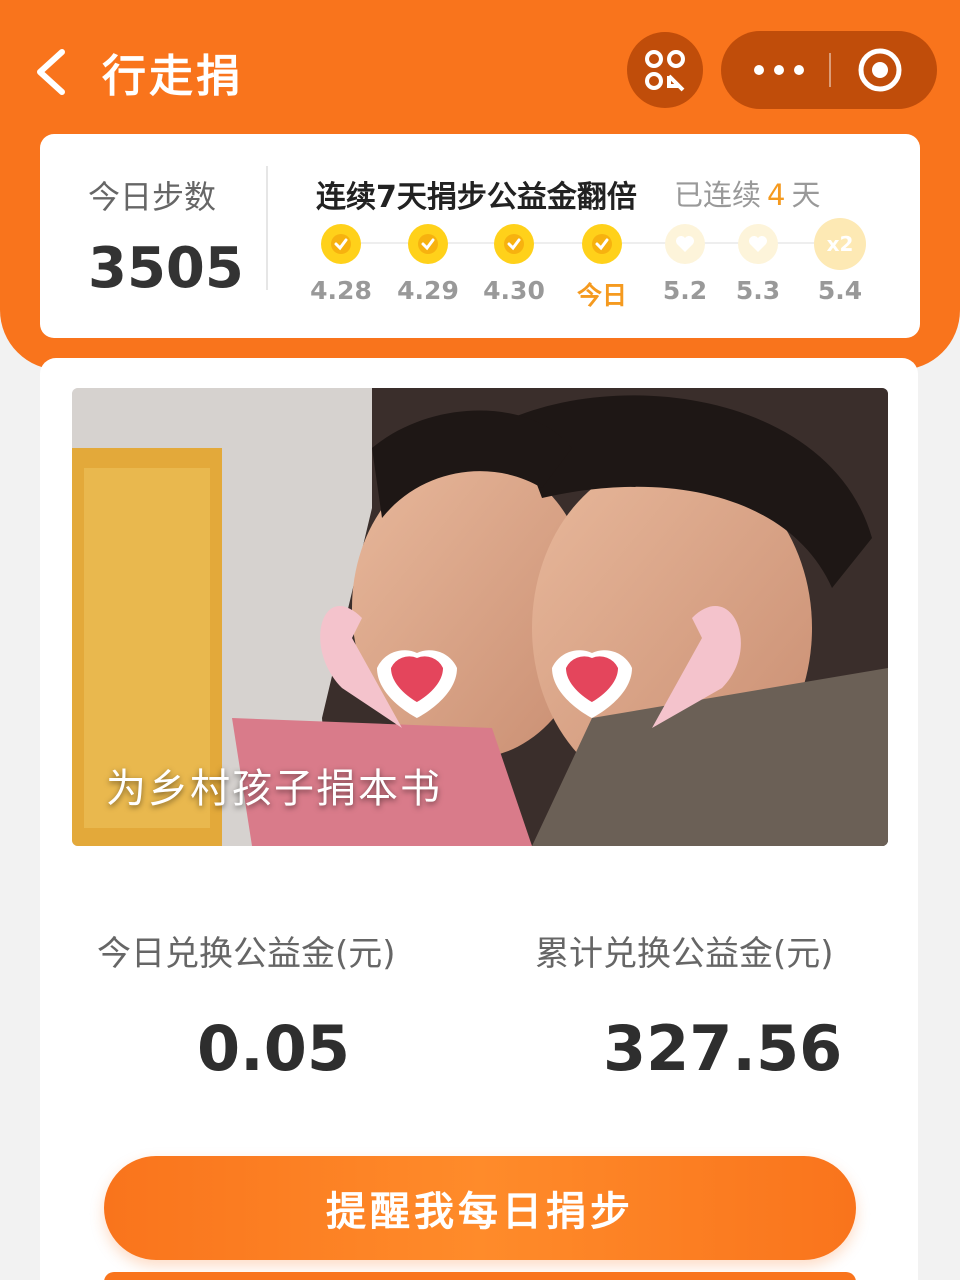 Image resolution: width=960 pixels, height=1280 pixels. What do you see at coordinates (273, 1048) in the screenshot?
I see `today-donation-value: 0.05` at bounding box center [273, 1048].